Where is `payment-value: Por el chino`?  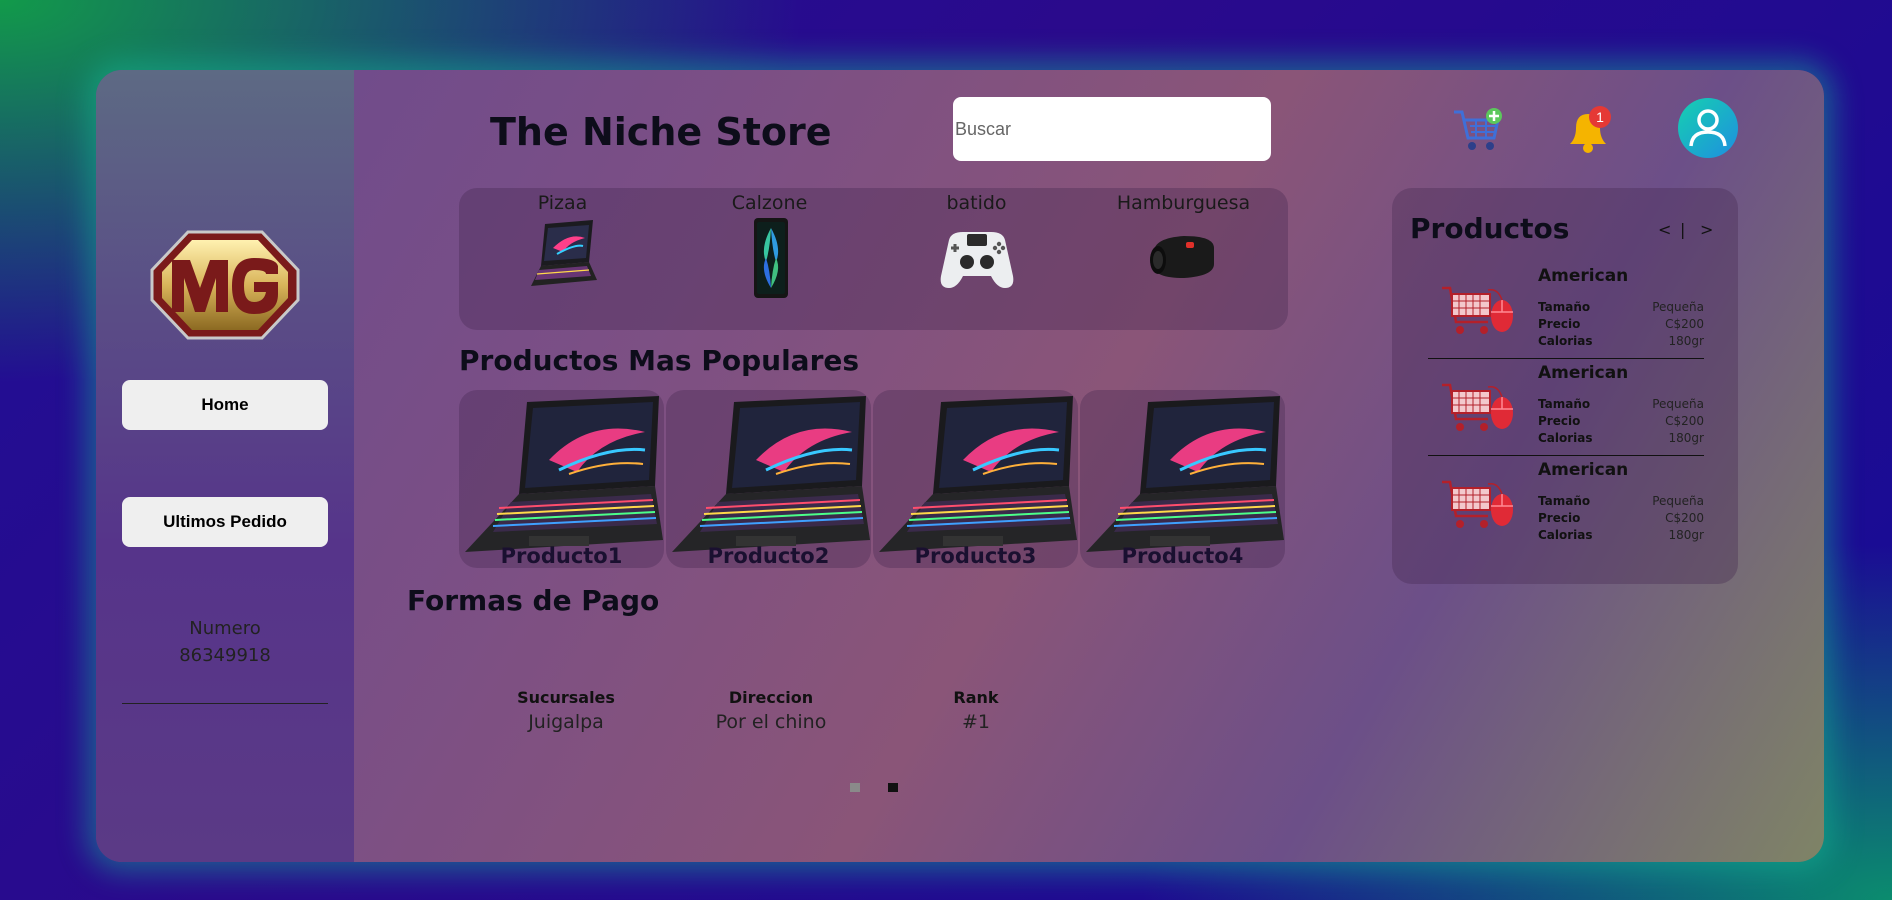 payment-value: Por el chino is located at coordinates (771, 722).